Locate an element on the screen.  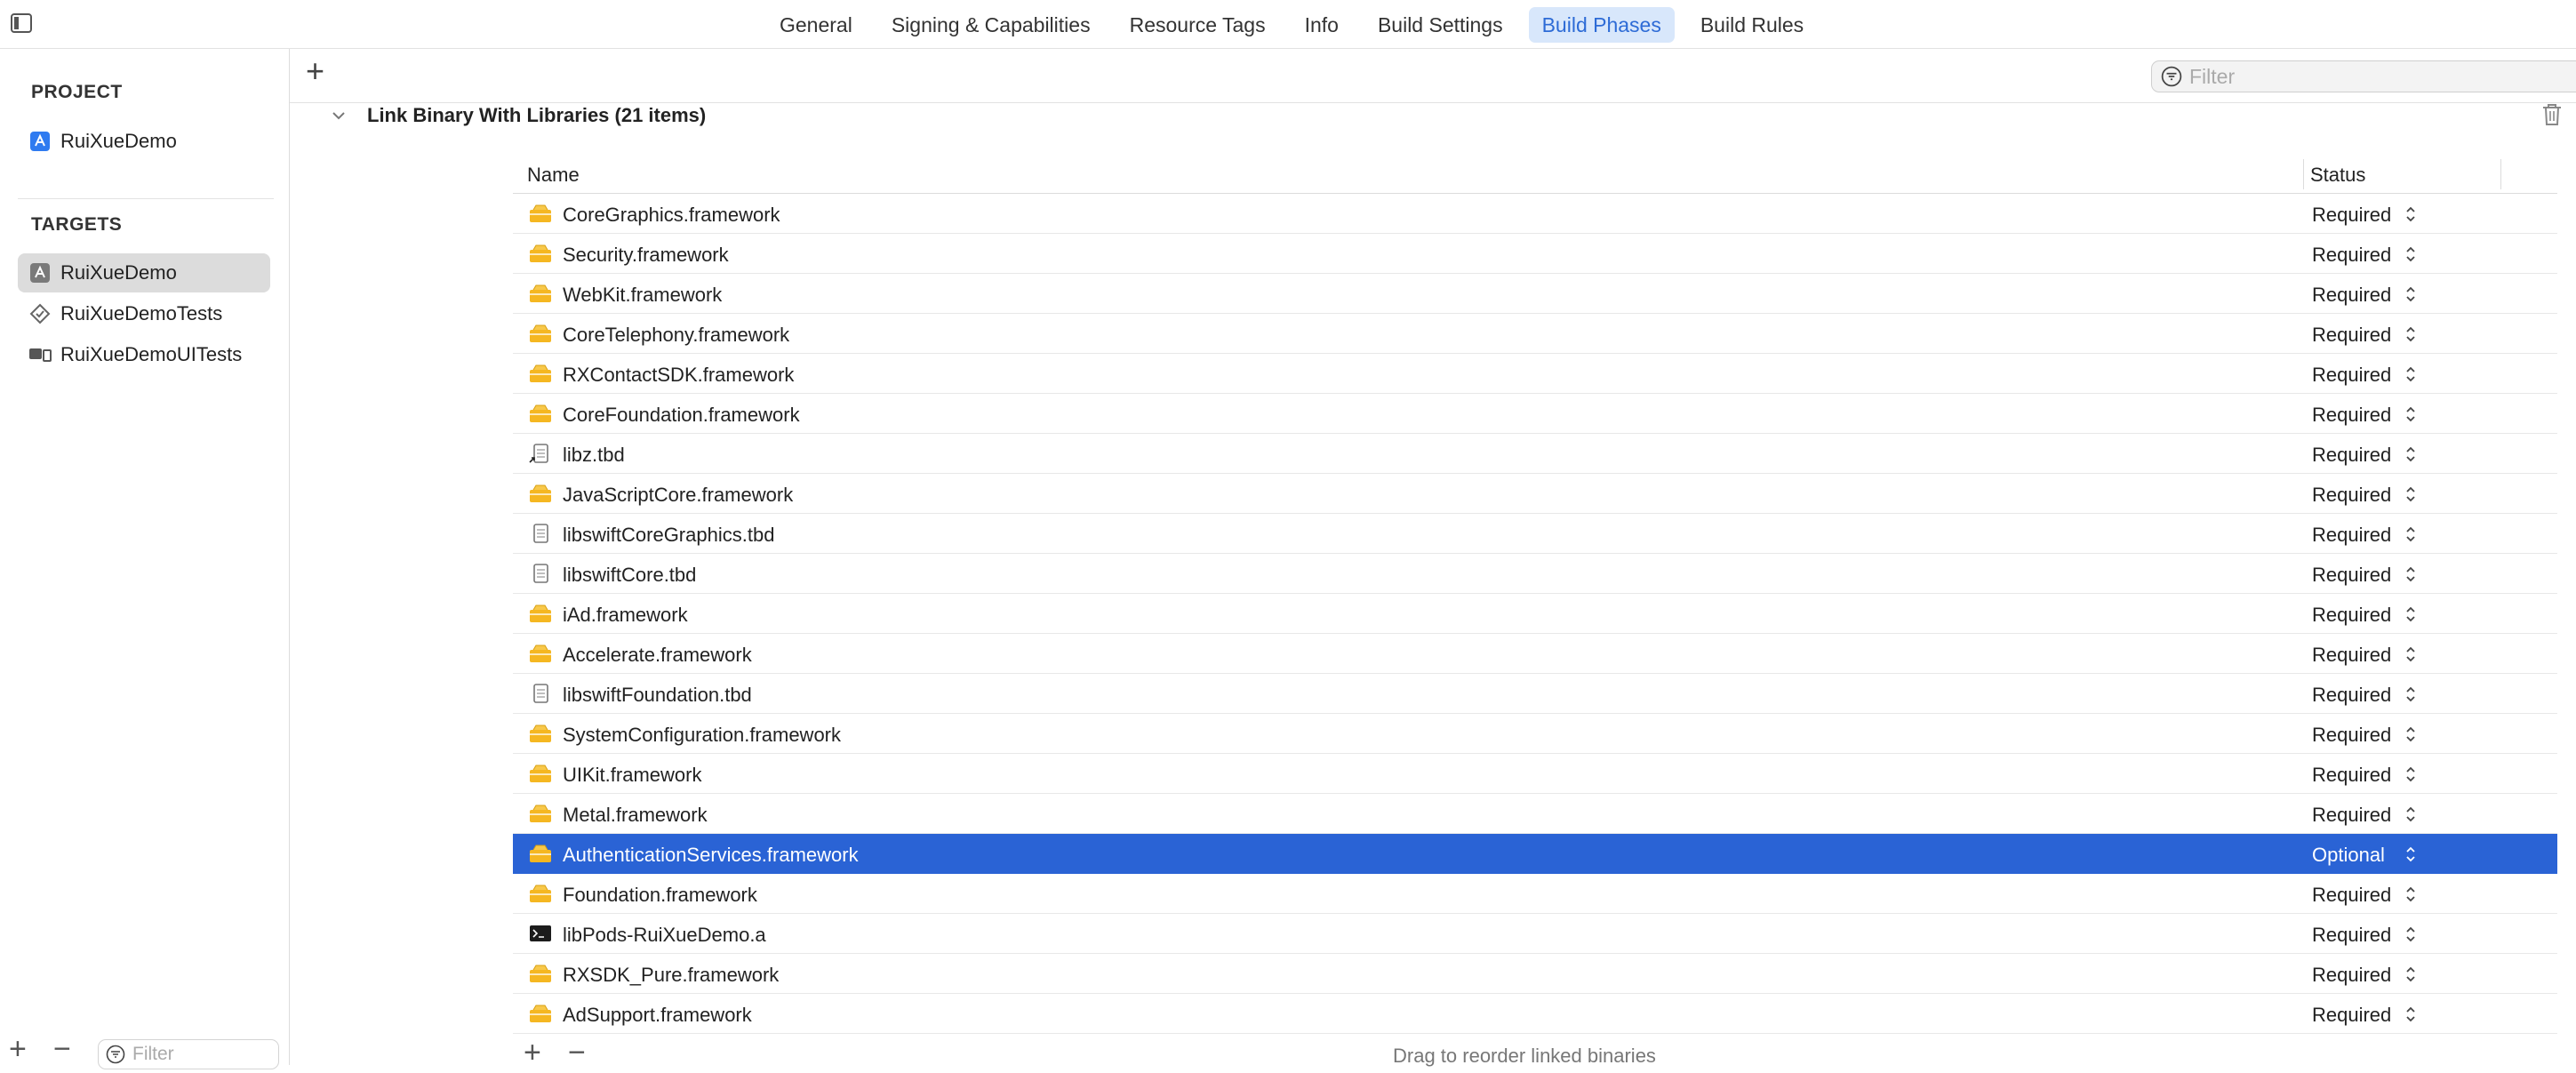
table-row: Metal.framework Required is located at coordinates (1535, 814).